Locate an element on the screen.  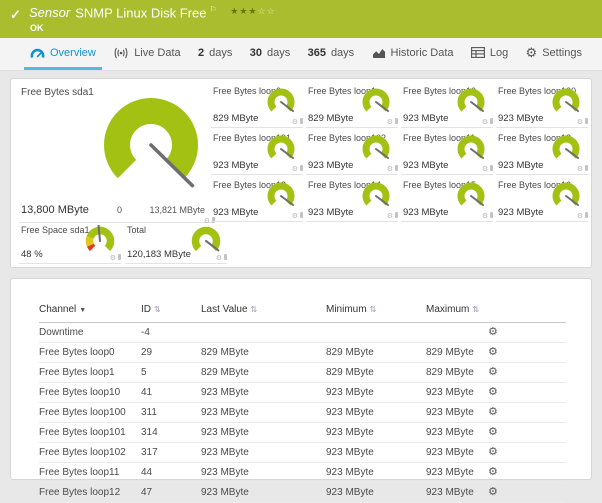
tab-log: Log is located at coordinates (489, 54).